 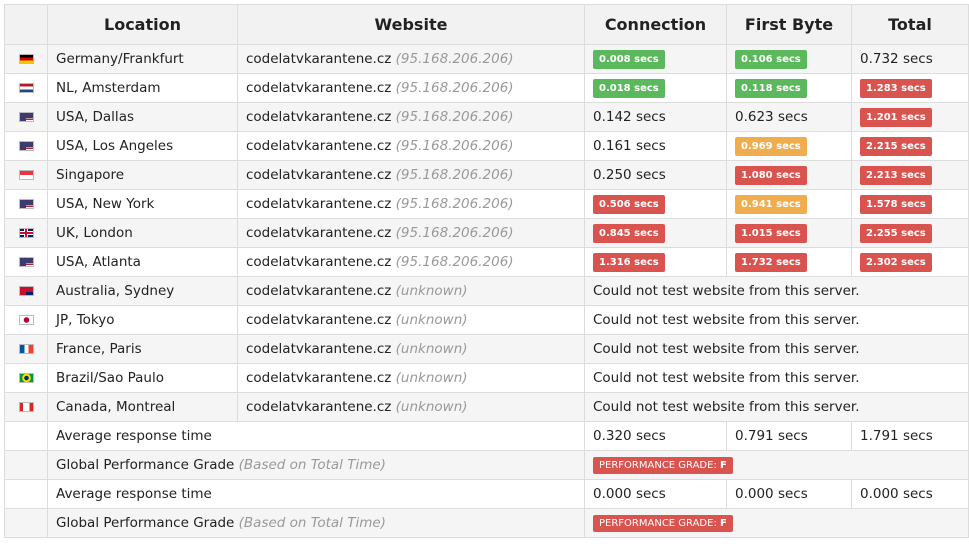 I want to click on location-cell: Singapore, so click(x=142, y=175).